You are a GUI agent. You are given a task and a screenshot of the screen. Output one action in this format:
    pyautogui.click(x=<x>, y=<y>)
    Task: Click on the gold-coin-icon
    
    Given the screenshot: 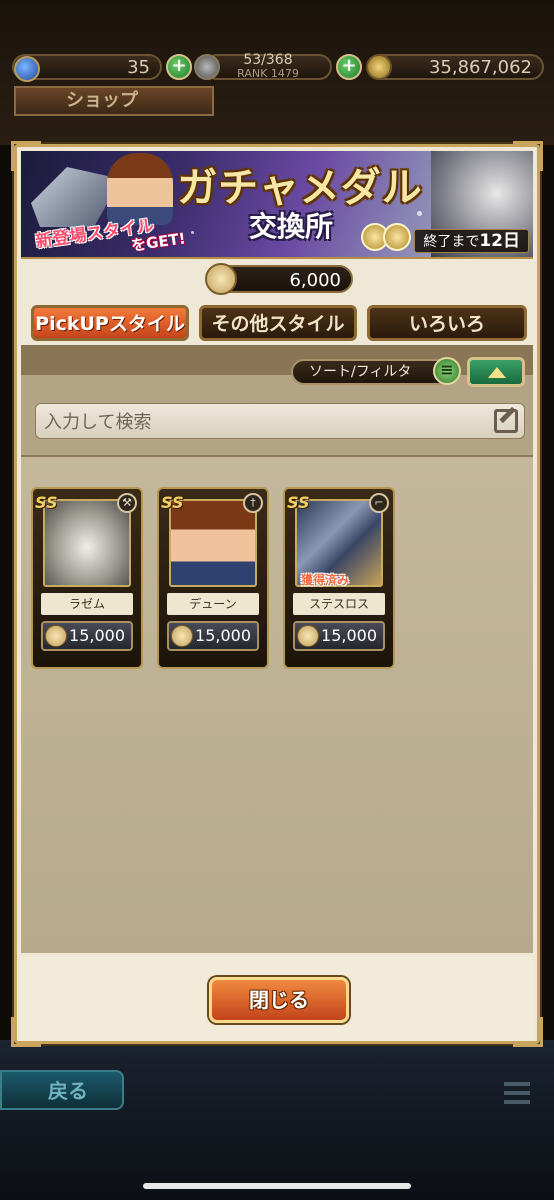 What is the action you would take?
    pyautogui.click(x=379, y=67)
    